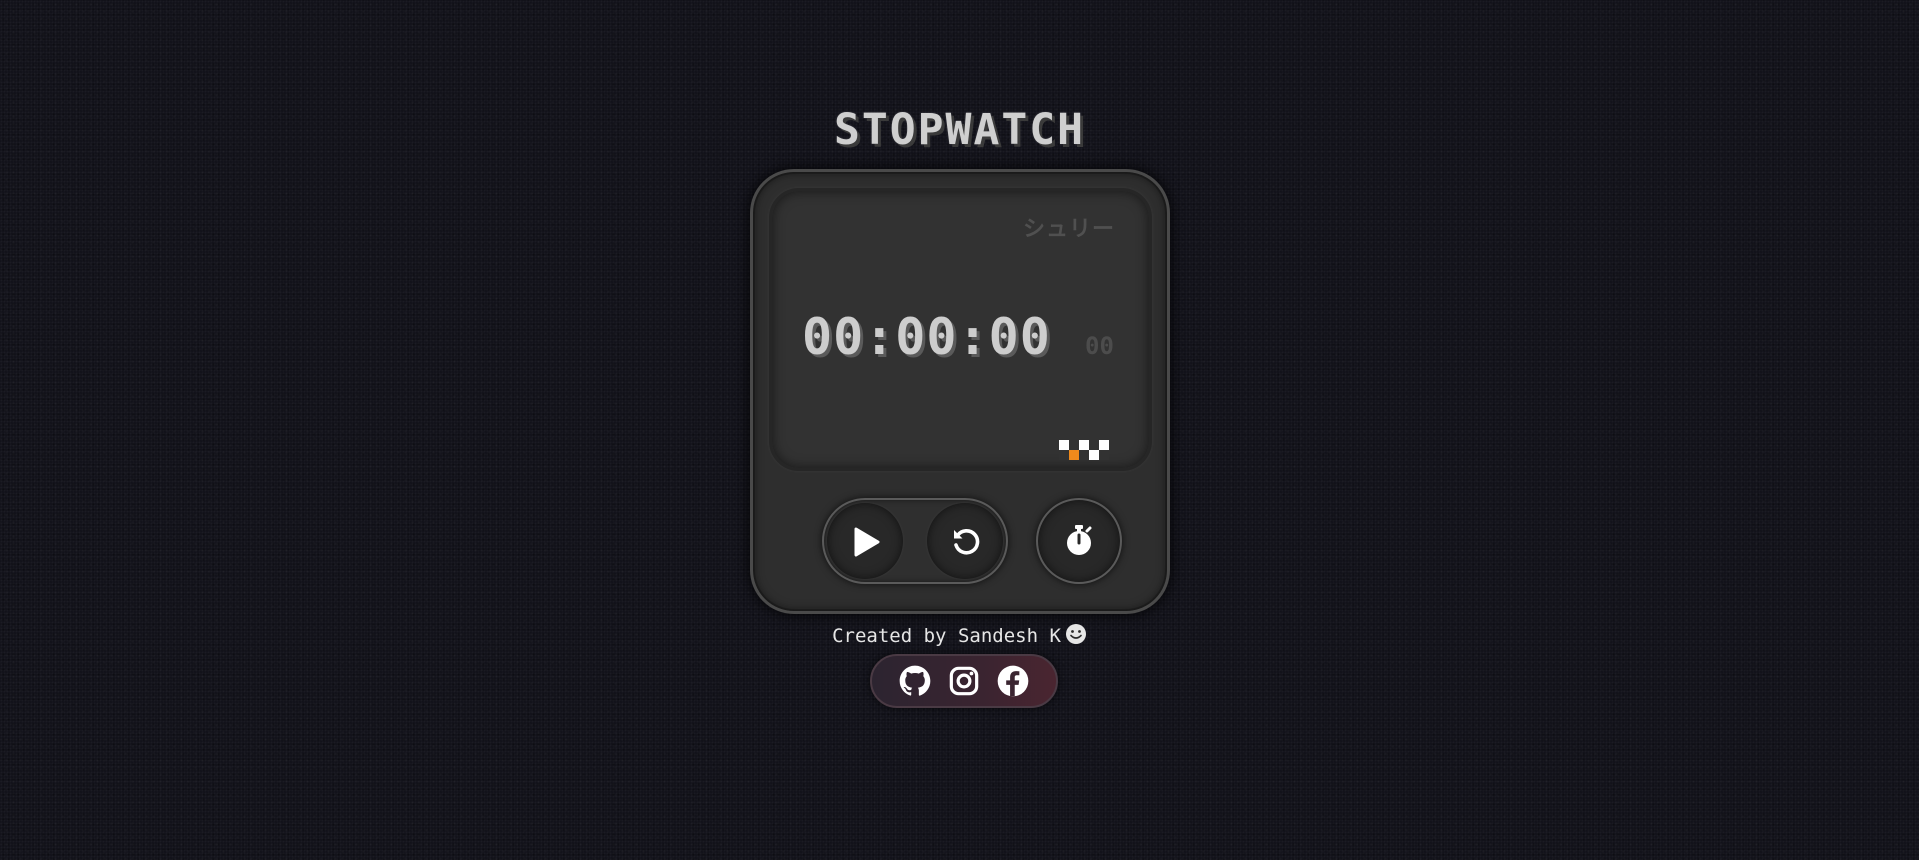 The height and width of the screenshot is (860, 1919). What do you see at coordinates (1075, 634) in the screenshot?
I see `smiley-icon` at bounding box center [1075, 634].